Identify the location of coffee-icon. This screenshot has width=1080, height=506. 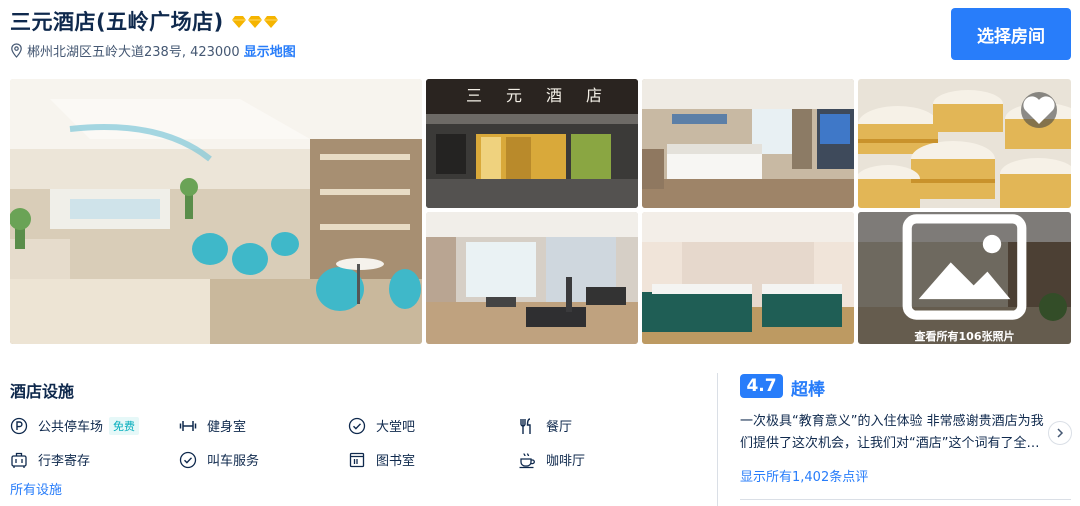
(527, 460).